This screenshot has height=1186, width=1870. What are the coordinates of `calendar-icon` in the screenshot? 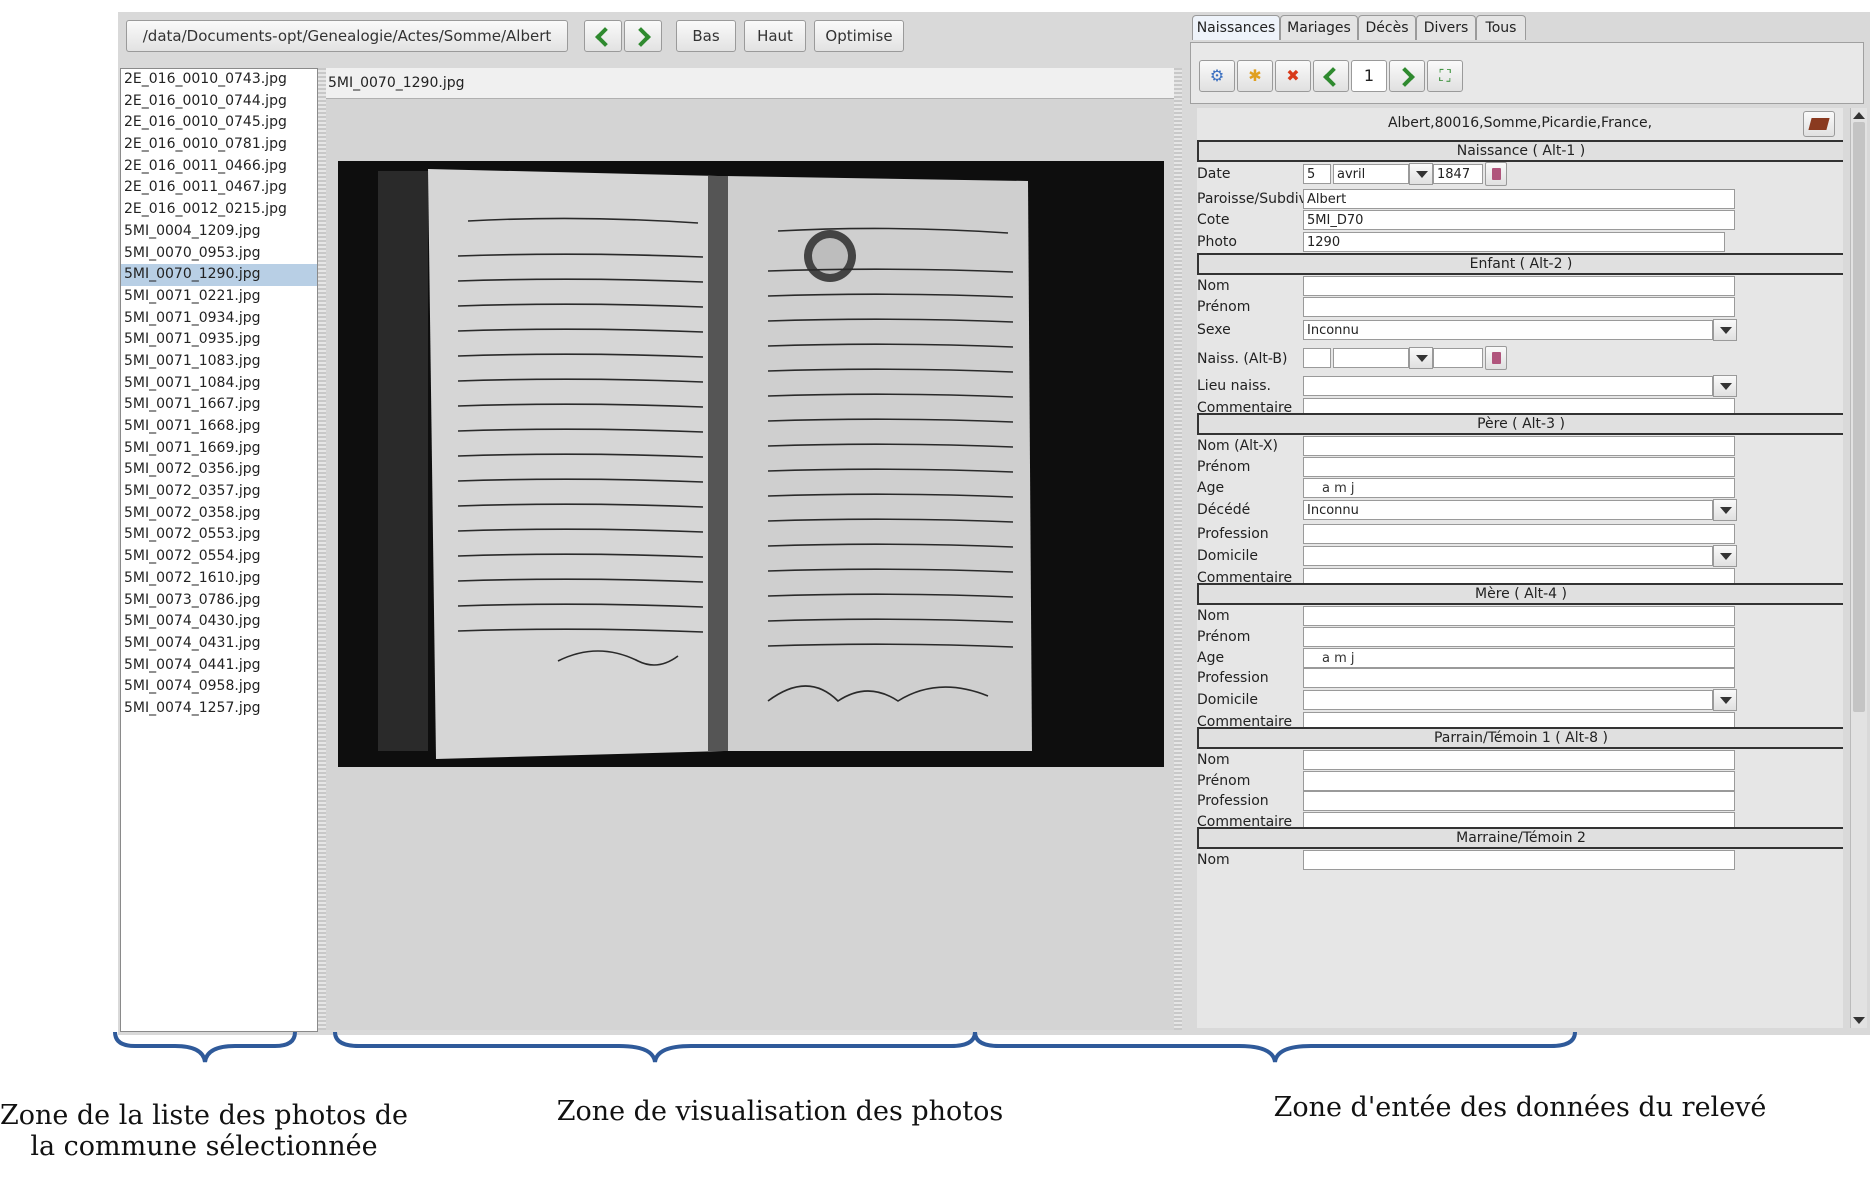 It's located at (1496, 174).